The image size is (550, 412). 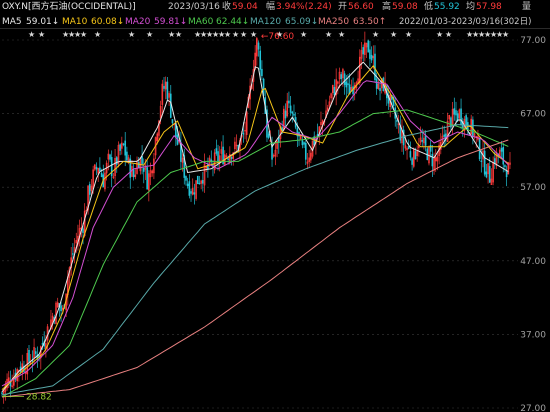 I want to click on y-tick-label: 47.00, so click(x=533, y=262).